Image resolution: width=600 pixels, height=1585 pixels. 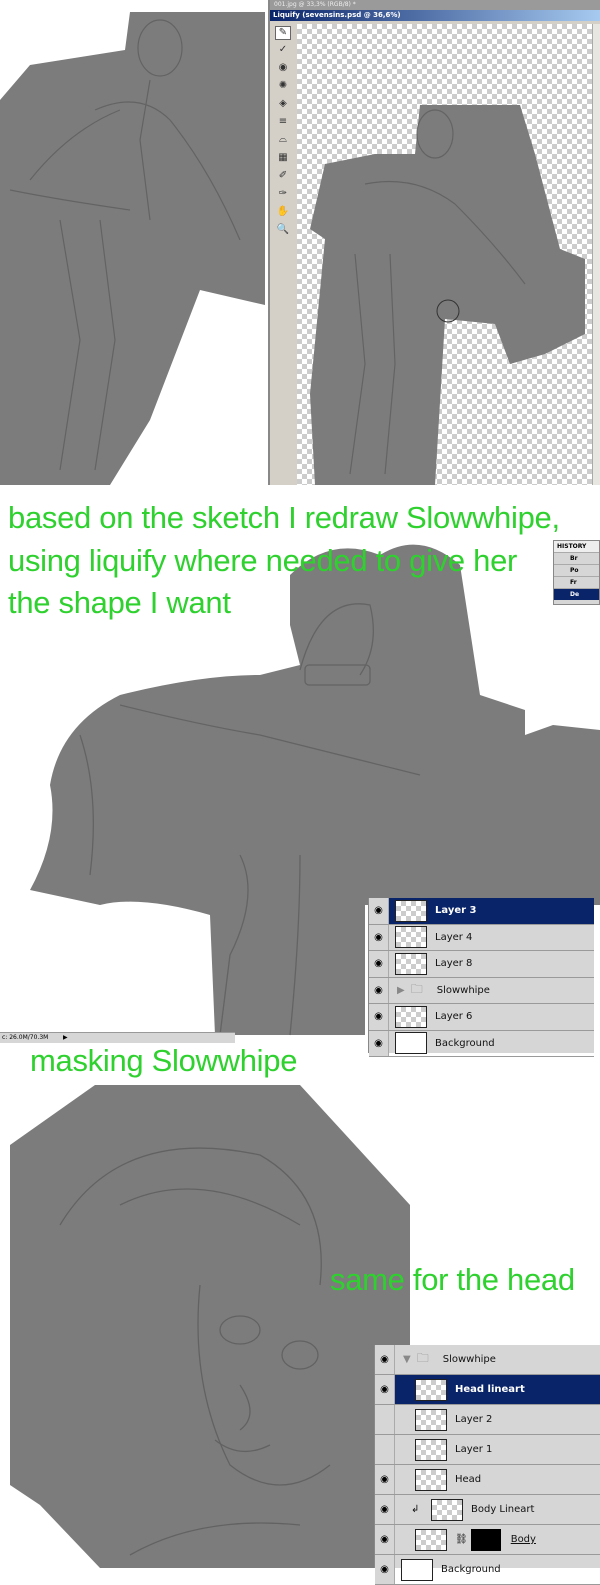 What do you see at coordinates (447, 295) in the screenshot?
I see `liquify-figure` at bounding box center [447, 295].